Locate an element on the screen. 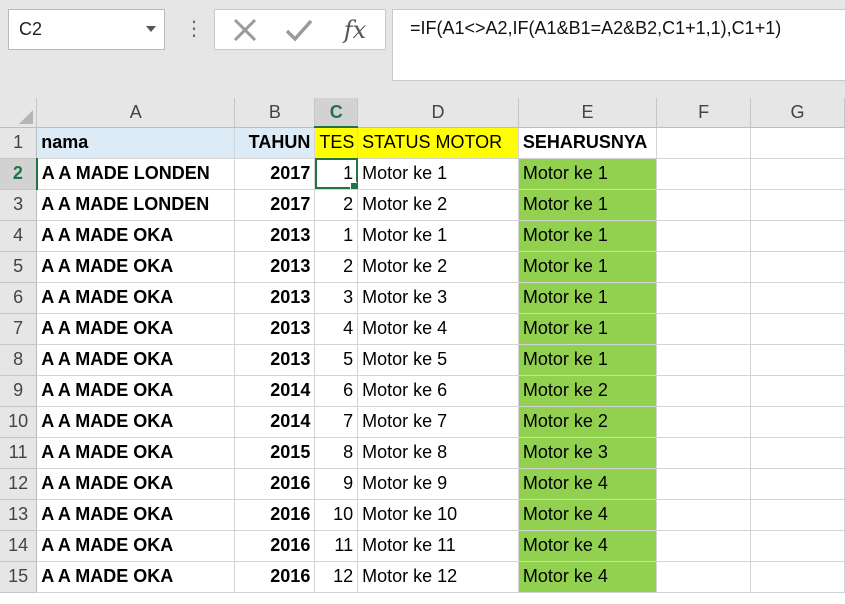  cell-tes: 5 is located at coordinates (336, 360).